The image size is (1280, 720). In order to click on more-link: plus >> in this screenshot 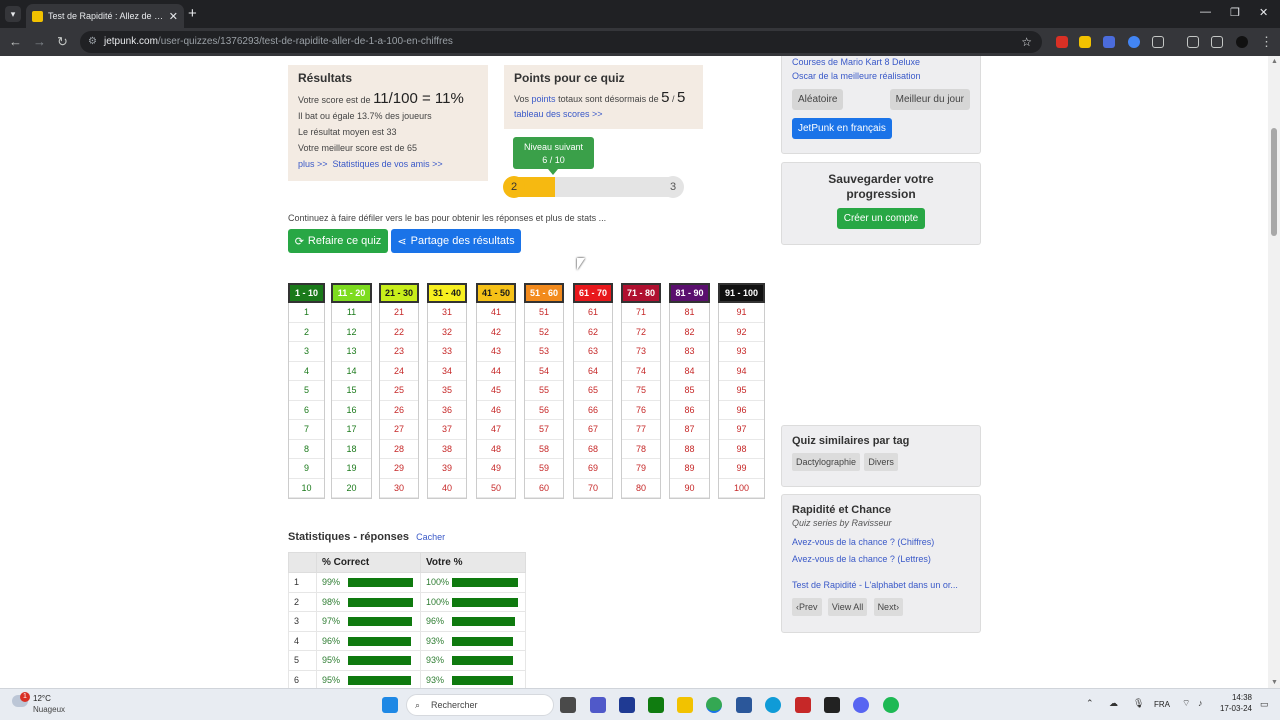, I will do `click(313, 164)`.